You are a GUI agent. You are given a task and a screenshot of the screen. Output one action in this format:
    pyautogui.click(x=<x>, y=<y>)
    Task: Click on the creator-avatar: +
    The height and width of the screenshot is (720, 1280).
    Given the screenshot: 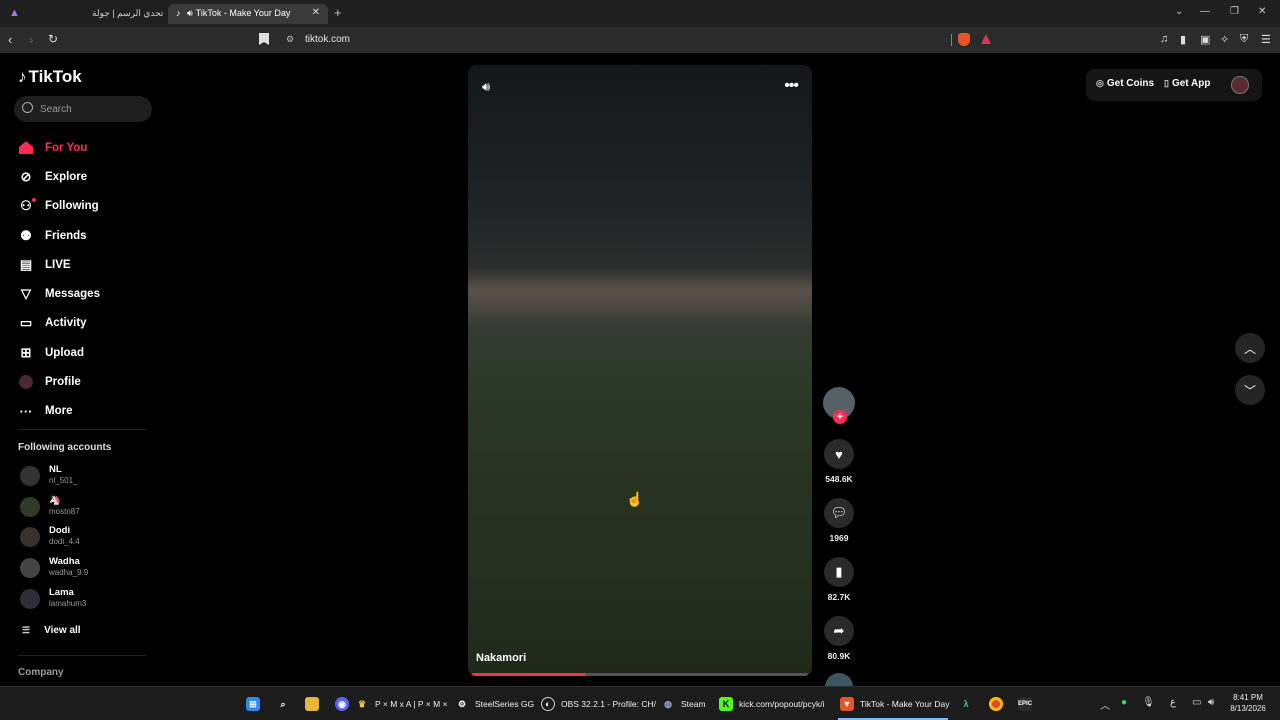 What is the action you would take?
    pyautogui.click(x=839, y=405)
    